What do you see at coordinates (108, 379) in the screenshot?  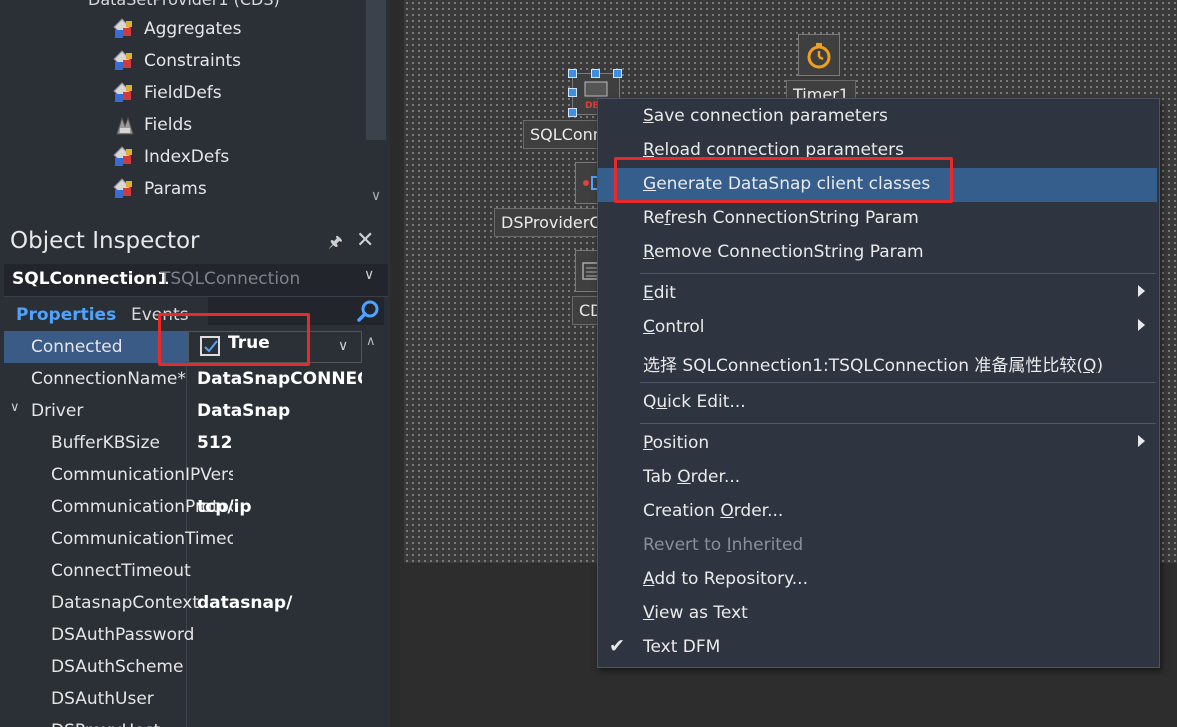 I see `property-name: ConnectionName*` at bounding box center [108, 379].